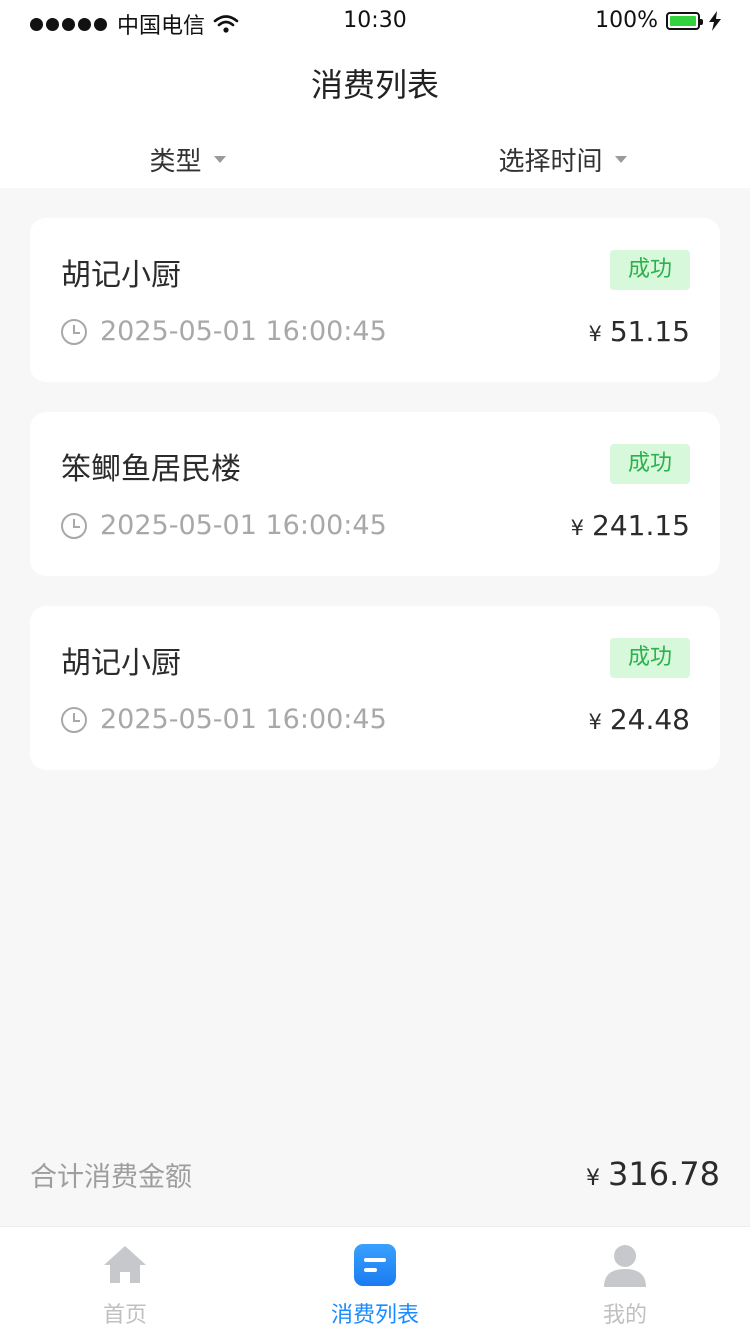 This screenshot has width=750, height=1334. What do you see at coordinates (641, 525) in the screenshot?
I see `amount-value: 241.15` at bounding box center [641, 525].